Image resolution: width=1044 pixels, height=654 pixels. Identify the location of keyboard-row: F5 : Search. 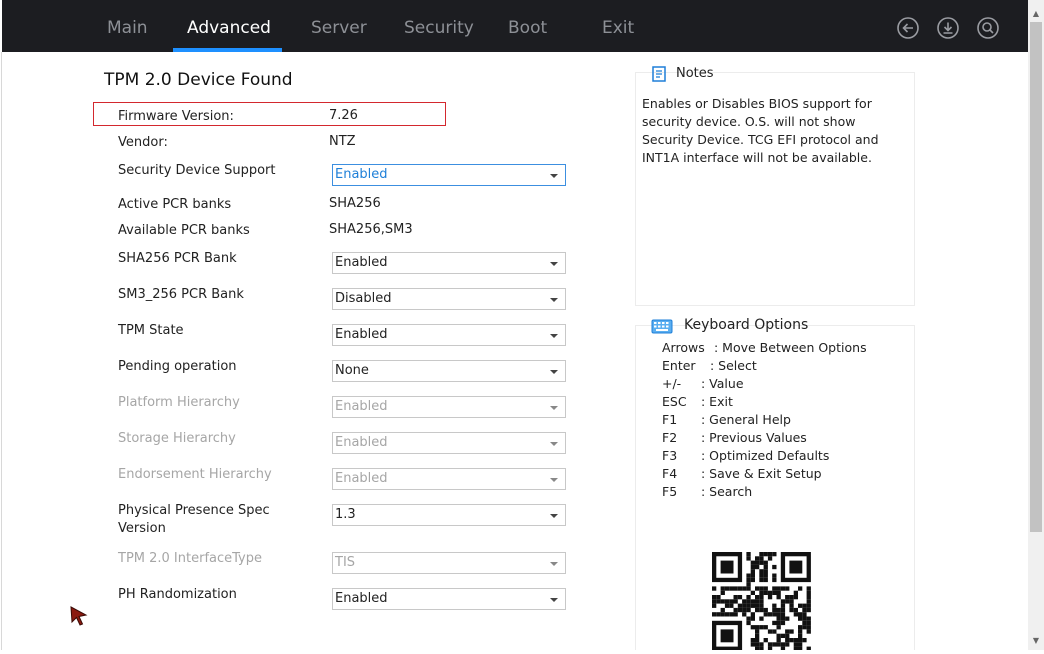
(707, 491).